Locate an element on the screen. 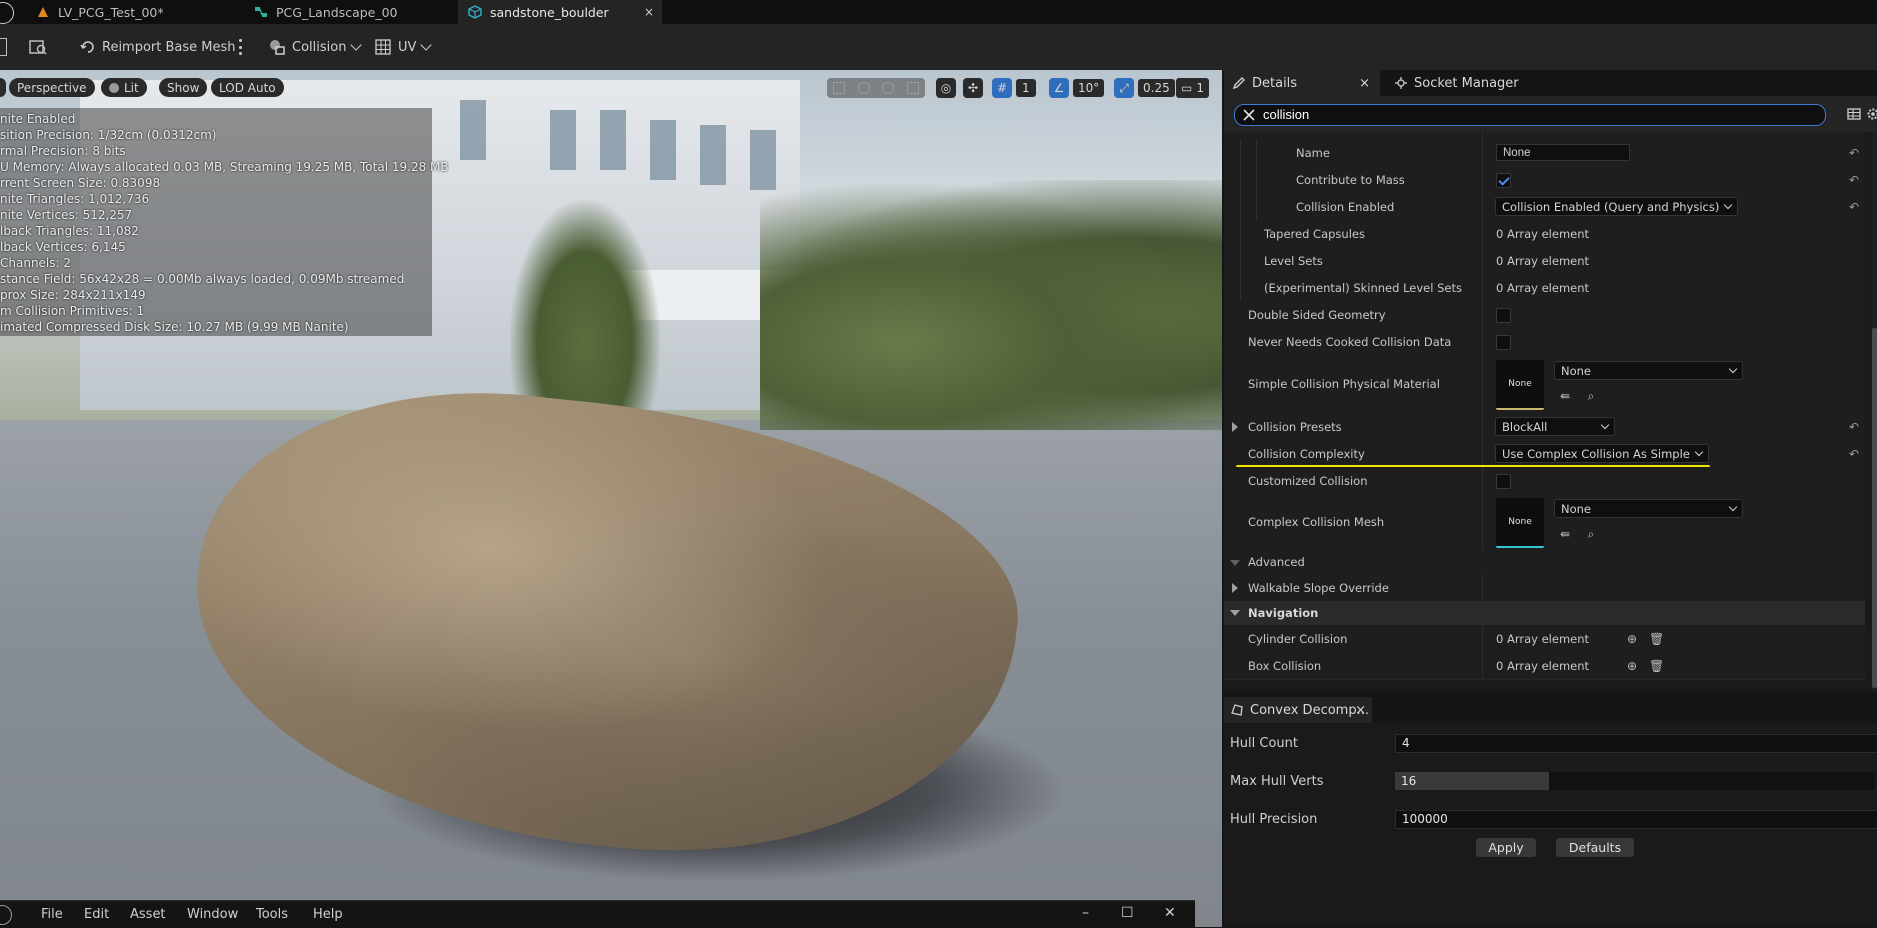 Image resolution: width=1877 pixels, height=928 pixels. close-window-button: ✕ is located at coordinates (1170, 913).